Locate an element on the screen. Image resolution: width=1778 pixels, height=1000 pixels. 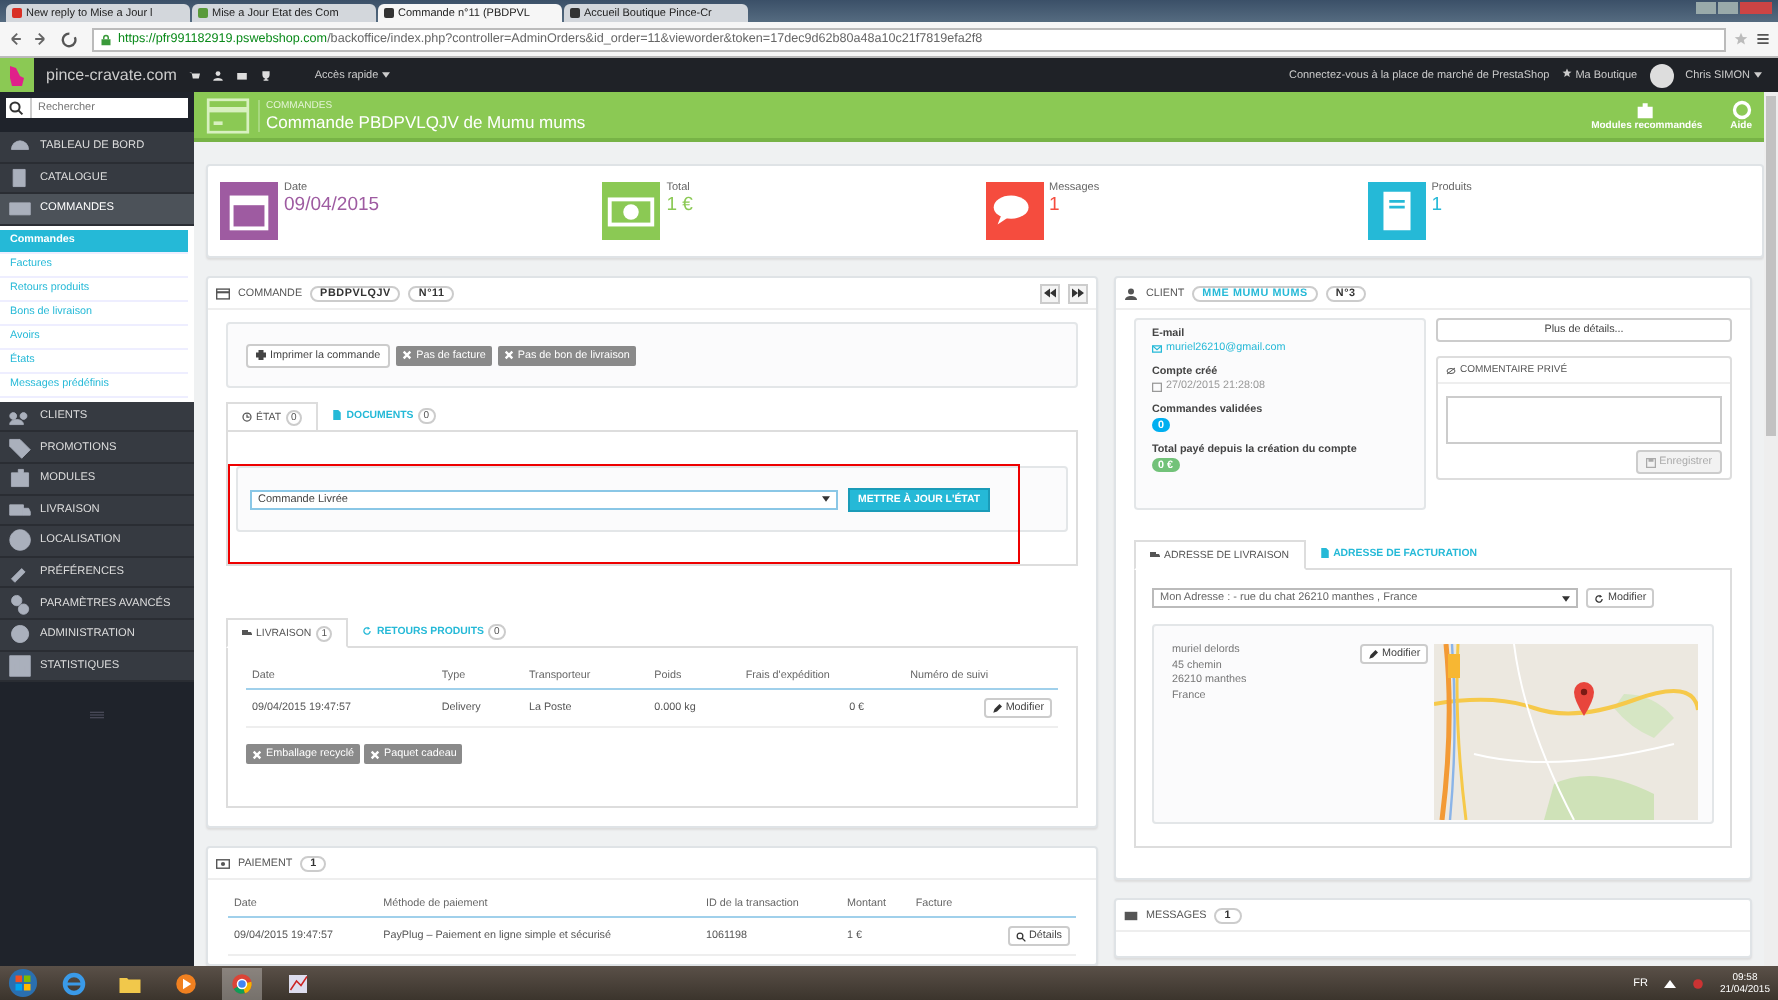
windows-logo-icon is located at coordinates (23, 983).